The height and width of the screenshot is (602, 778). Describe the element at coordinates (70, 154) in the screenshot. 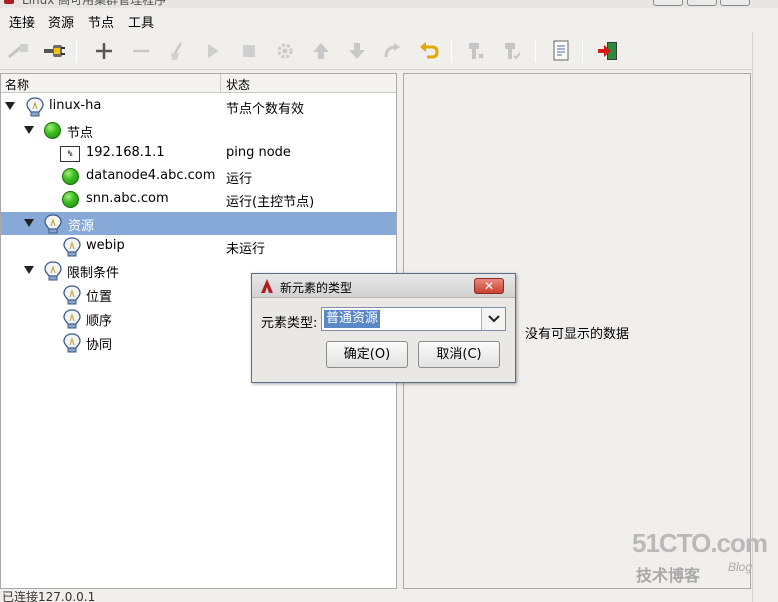

I see `ping-node-icon: %` at that location.